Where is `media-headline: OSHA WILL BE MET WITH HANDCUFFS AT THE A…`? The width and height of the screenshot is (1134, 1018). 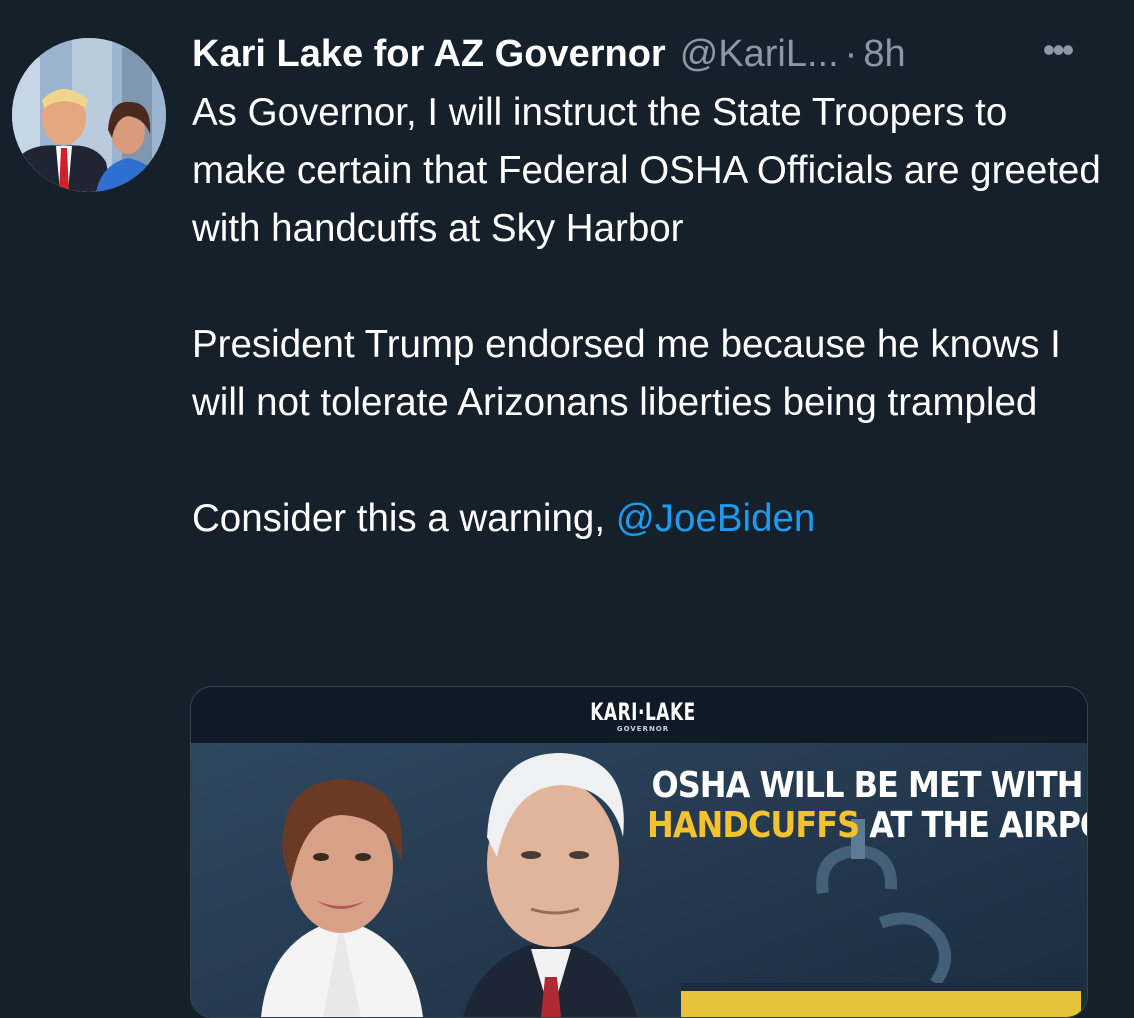
media-headline: OSHA WILL BE MET WITH HANDCUFFS AT THE A… is located at coordinates (867, 805).